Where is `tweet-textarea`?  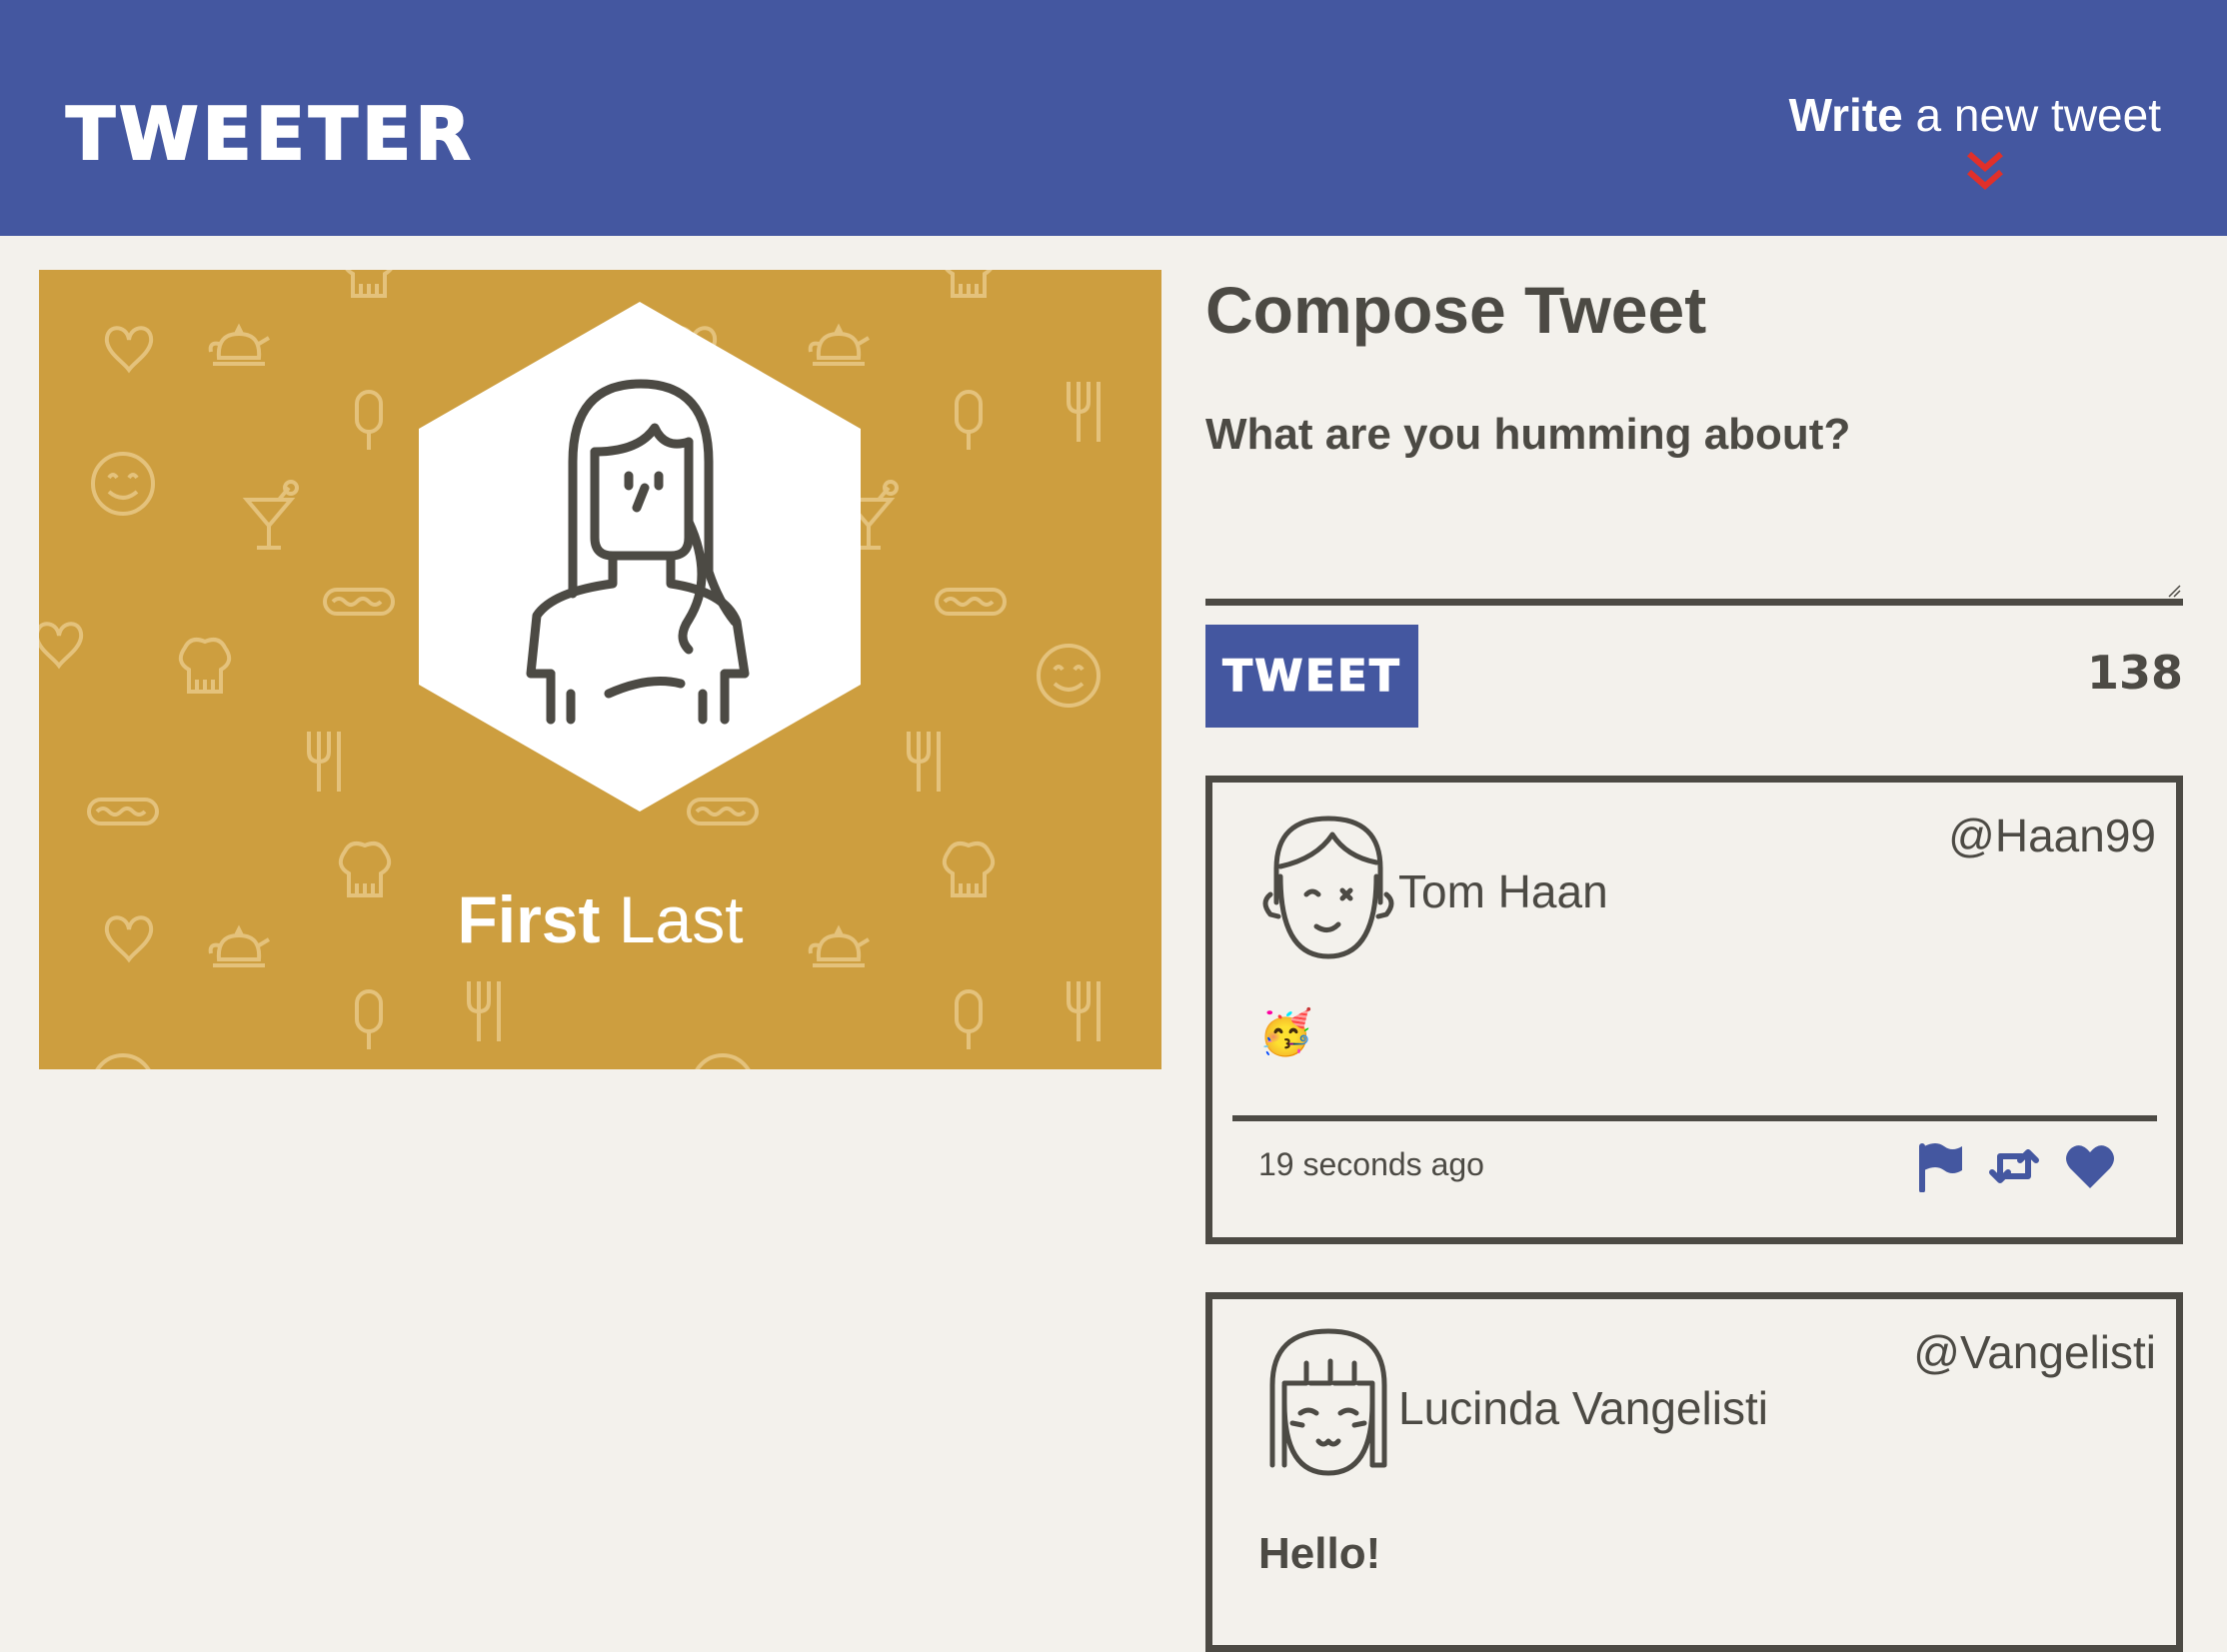 tweet-textarea is located at coordinates (1694, 538).